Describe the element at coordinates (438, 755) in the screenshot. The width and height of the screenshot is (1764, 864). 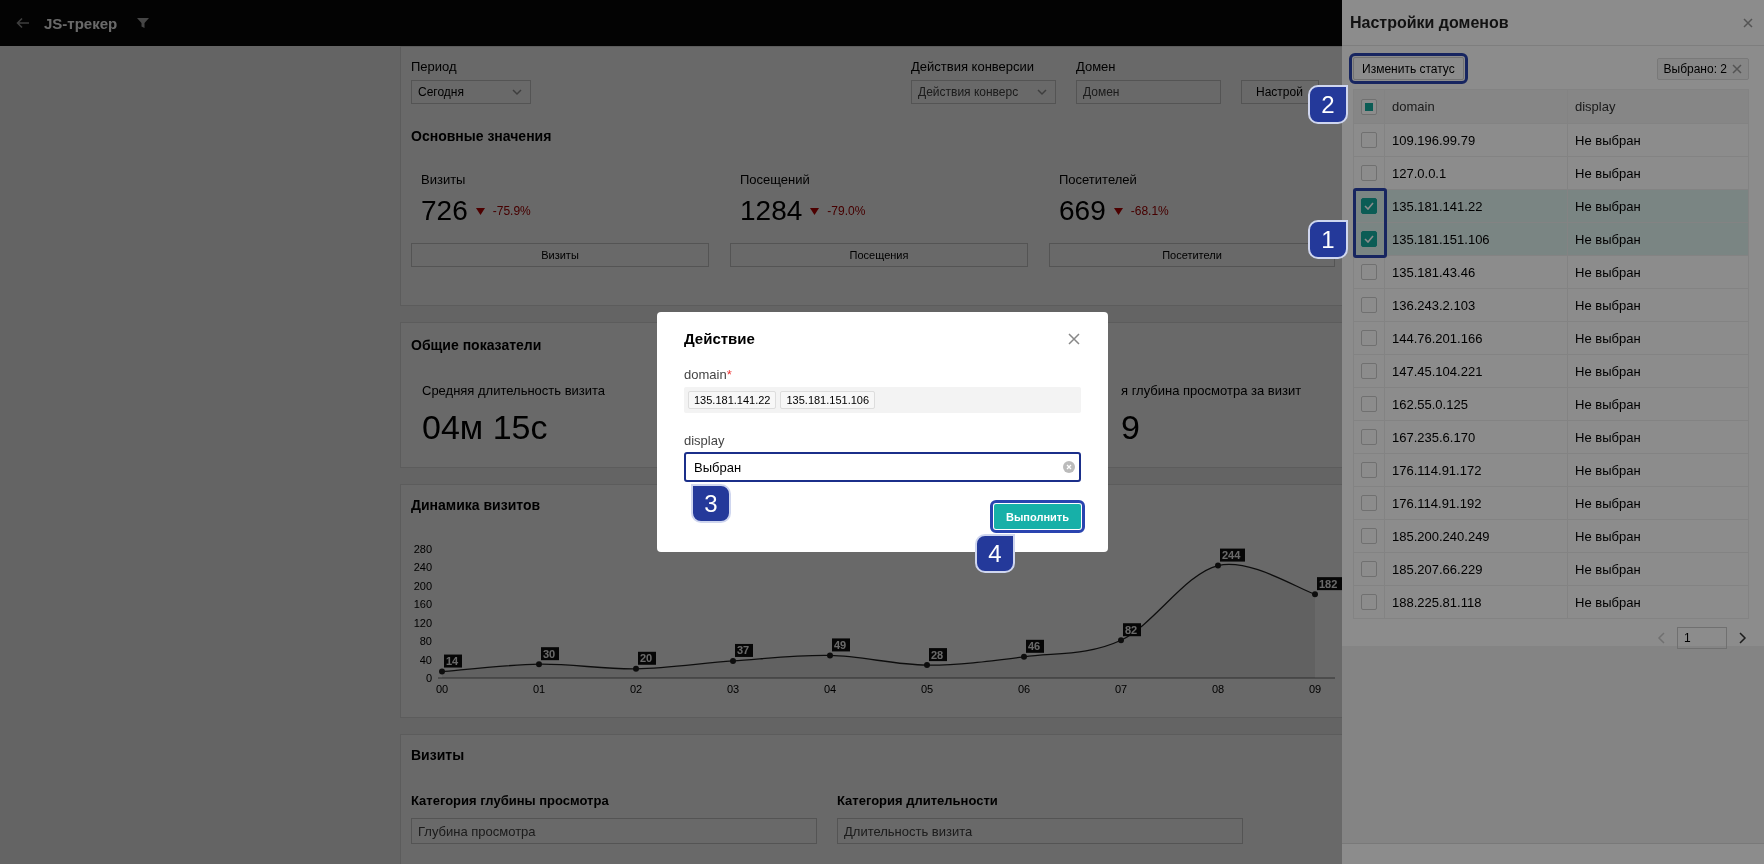
I see `section-title: Визиты` at that location.